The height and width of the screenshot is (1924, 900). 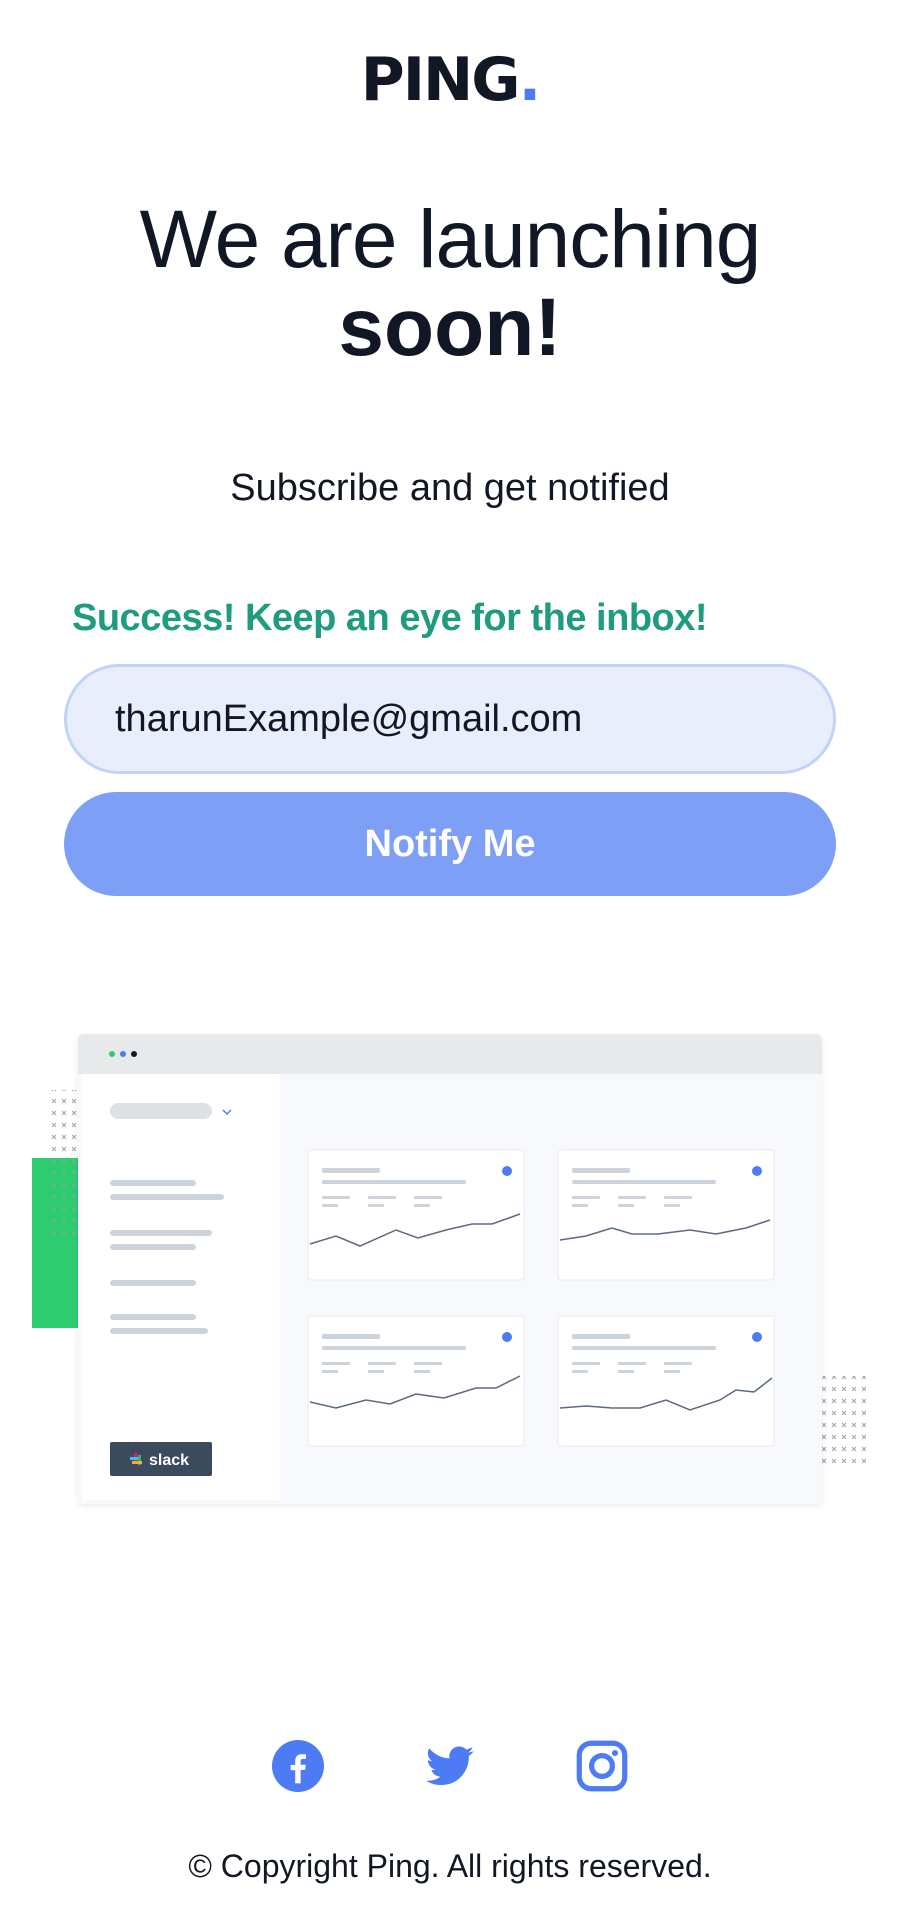 I want to click on headline-bold: soon!, so click(x=450, y=327).